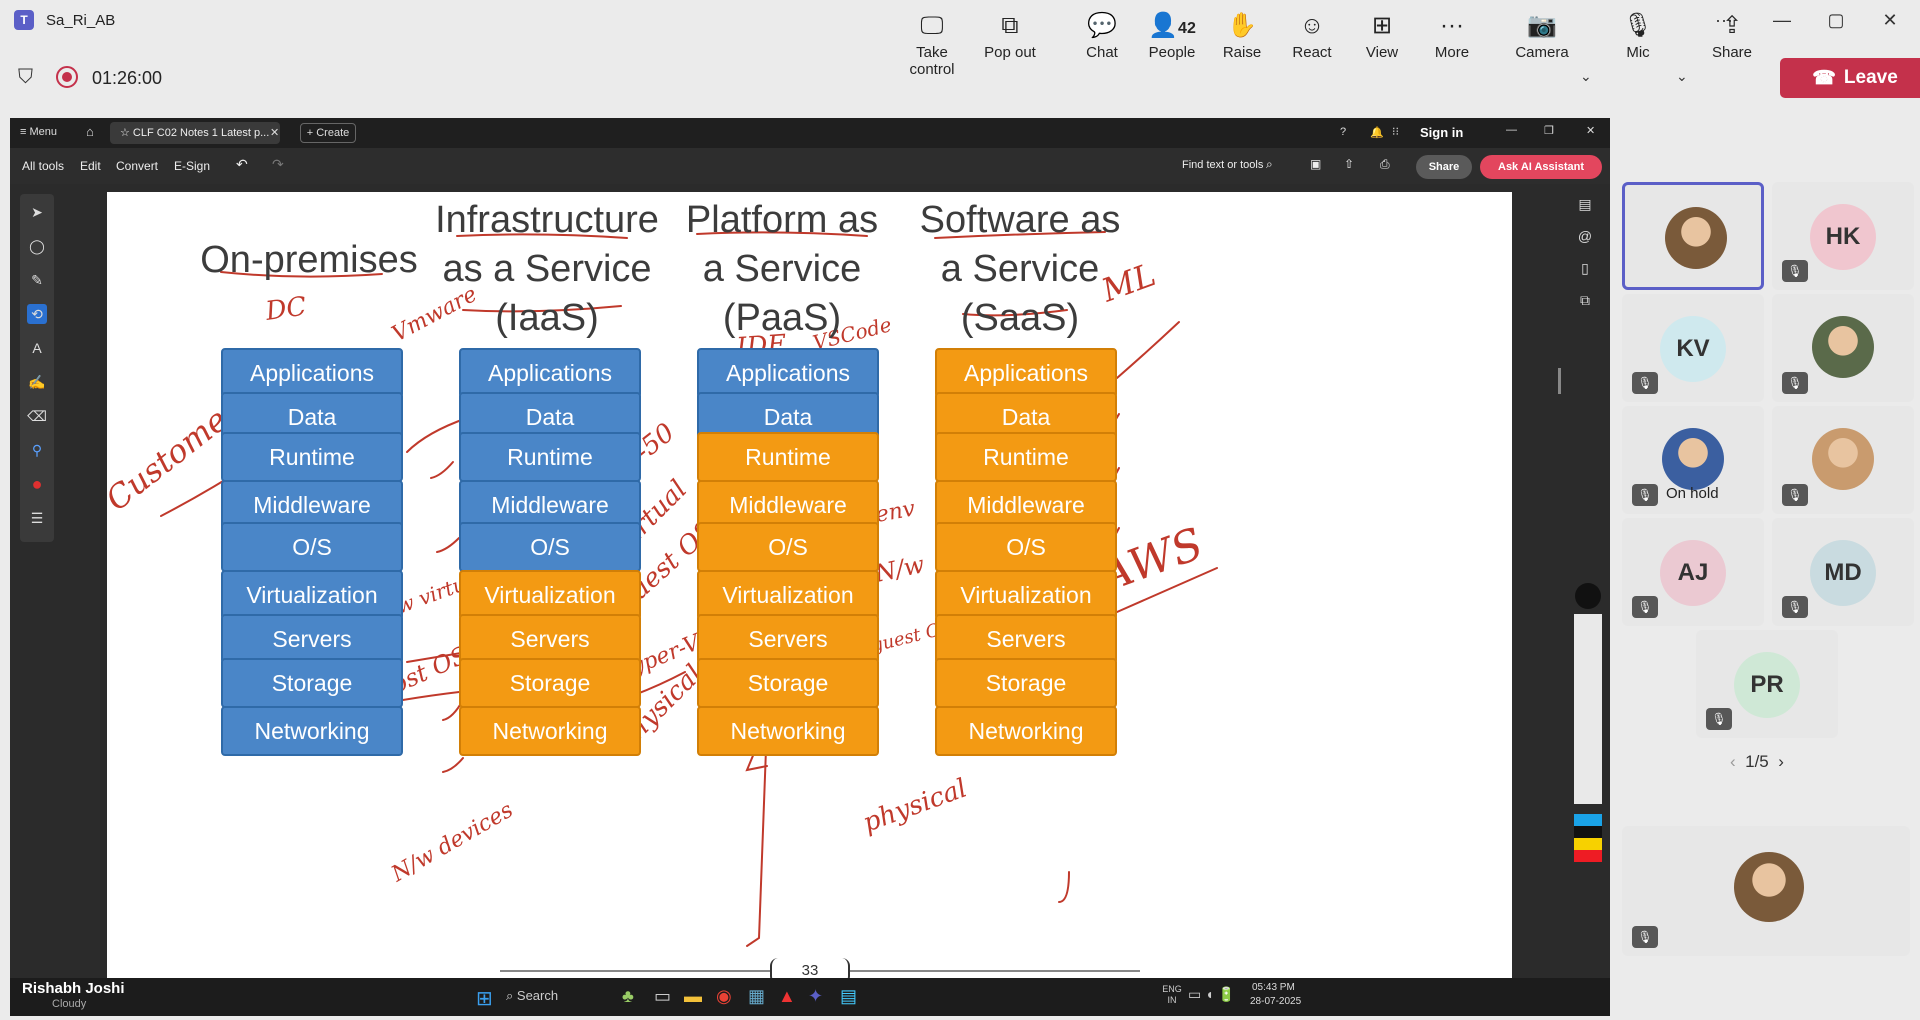  What do you see at coordinates (1781, 761) in the screenshot?
I see `next-page-icon: ›` at bounding box center [1781, 761].